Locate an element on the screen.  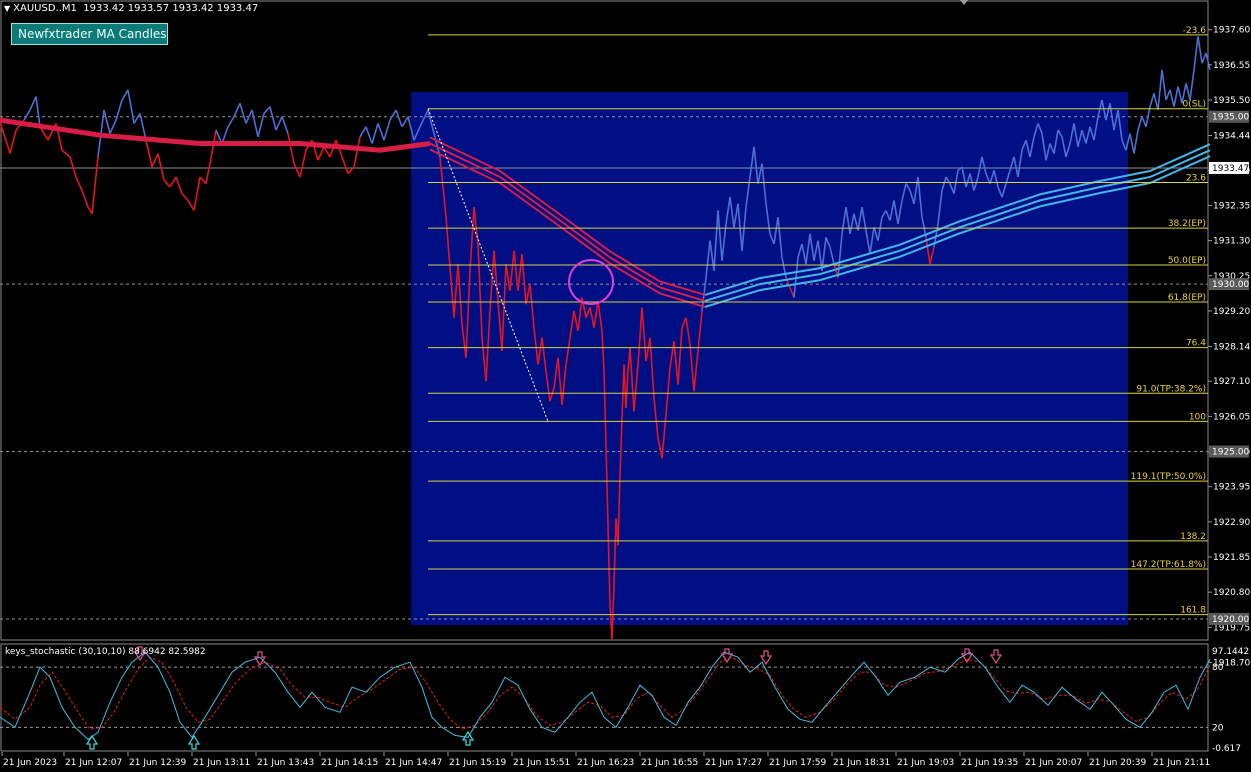
window-shift-marker is located at coordinates (964, 2).